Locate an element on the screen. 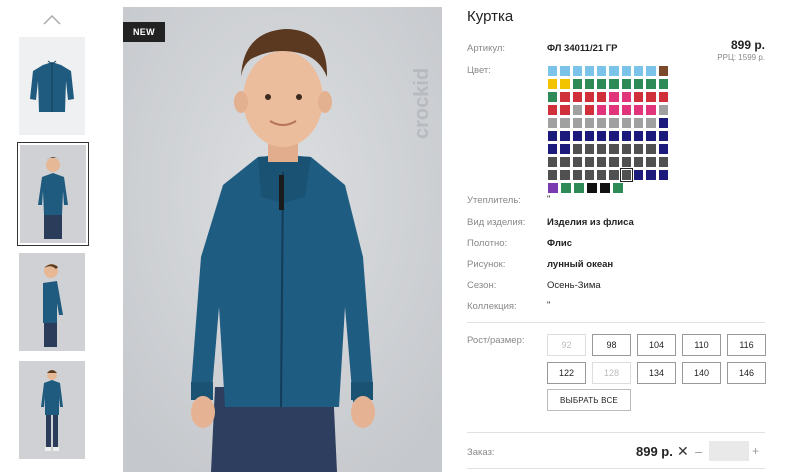 Image resolution: width=800 pixels, height=472 pixels. size-option: 134 is located at coordinates (656, 373).